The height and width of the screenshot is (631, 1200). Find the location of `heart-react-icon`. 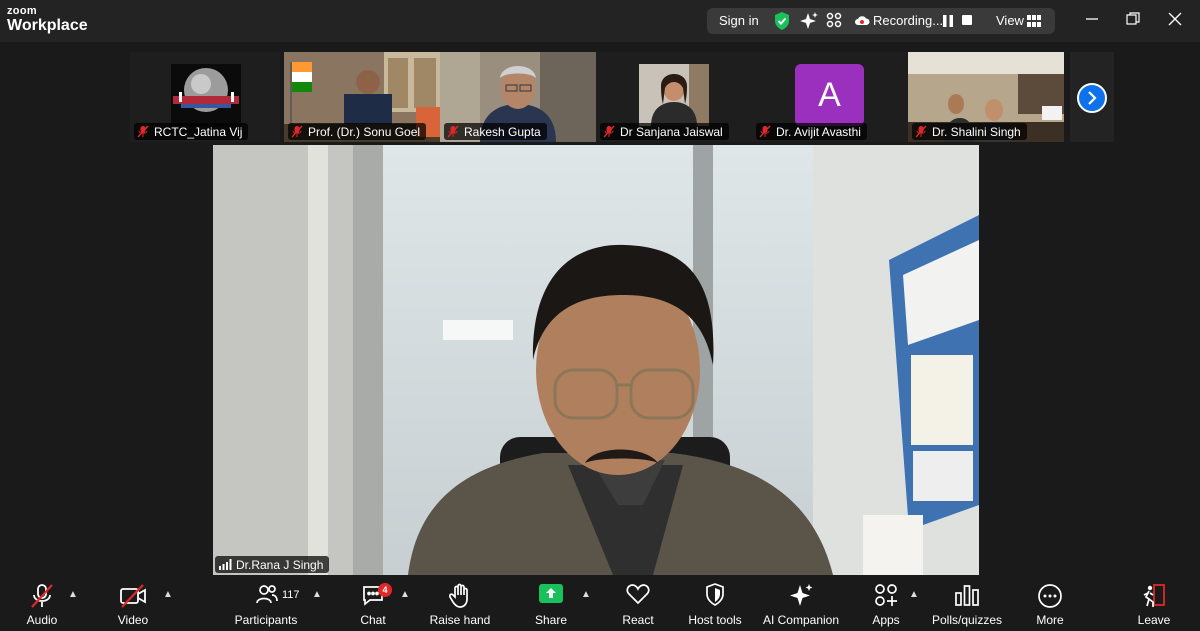

heart-react-icon is located at coordinates (638, 596).